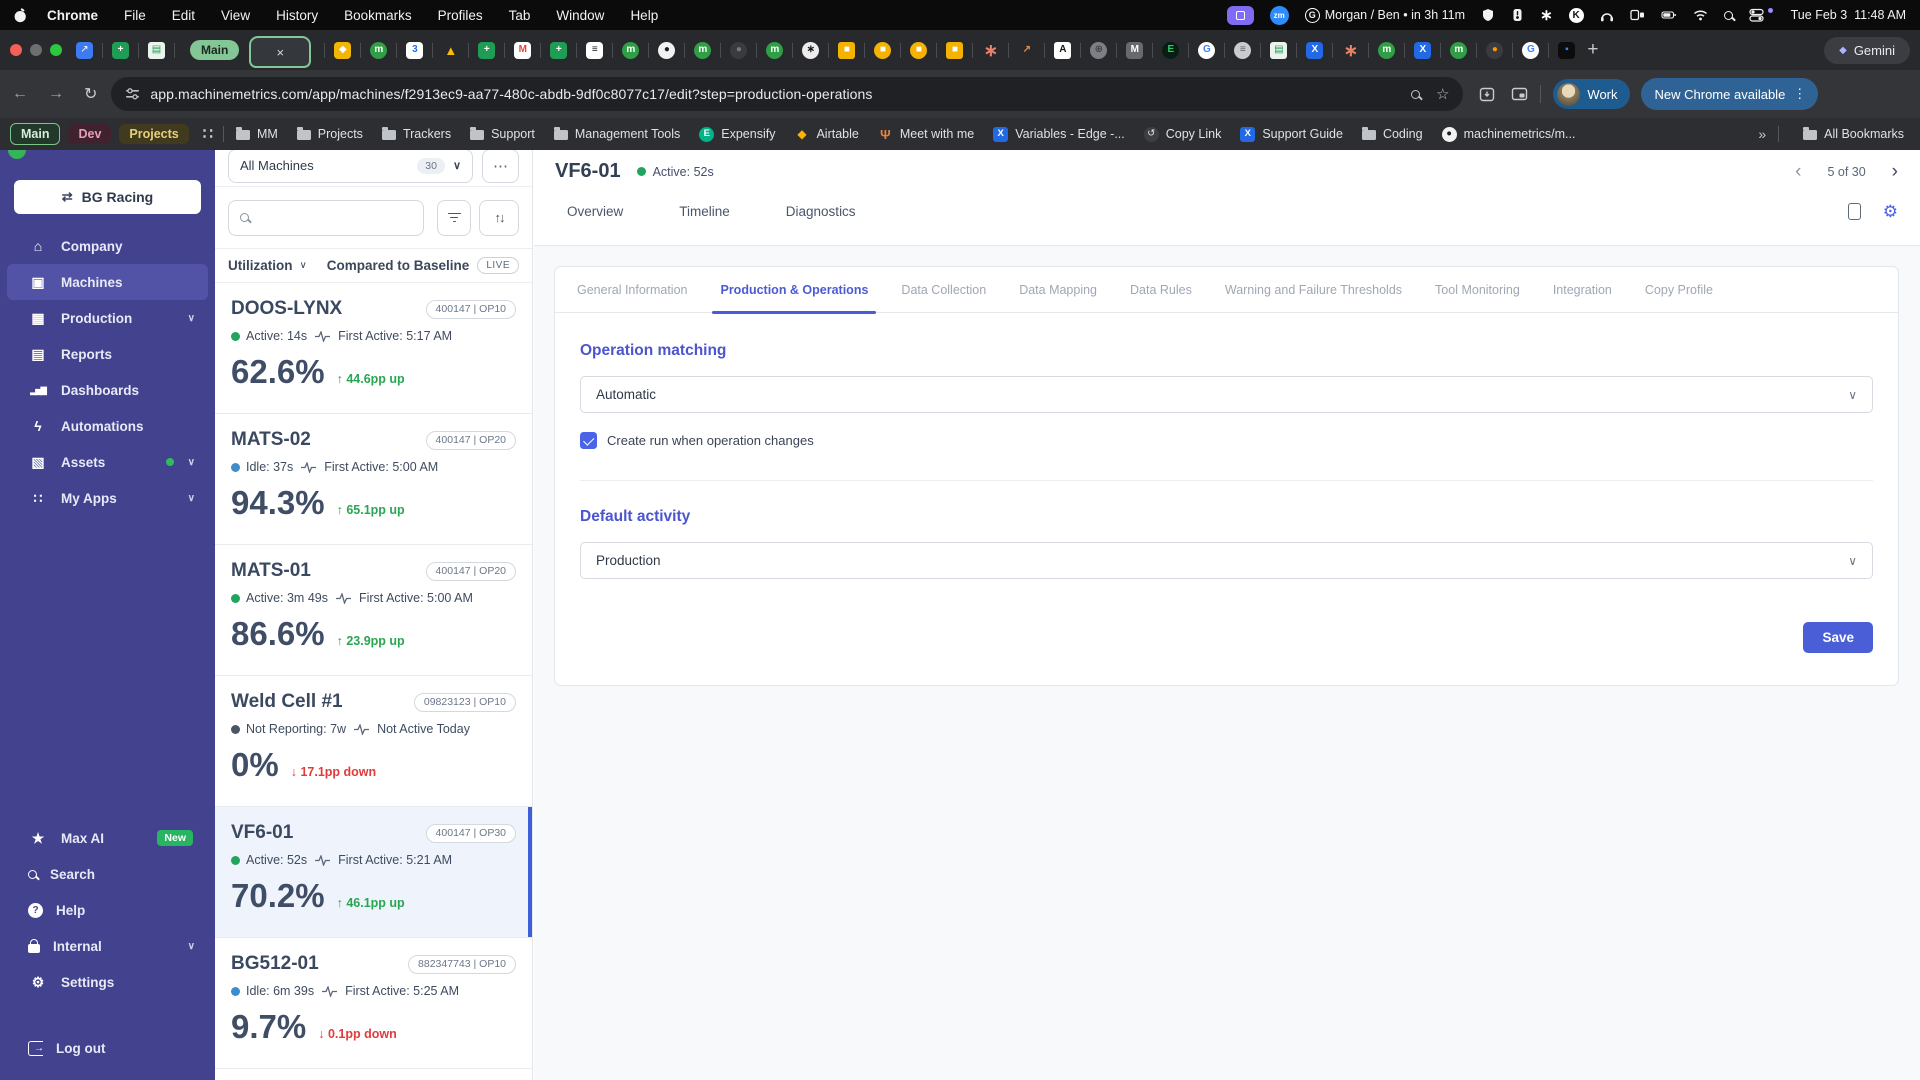  Describe the element at coordinates (821, 211) in the screenshot. I see `detail-tab: Diagnostics` at that location.